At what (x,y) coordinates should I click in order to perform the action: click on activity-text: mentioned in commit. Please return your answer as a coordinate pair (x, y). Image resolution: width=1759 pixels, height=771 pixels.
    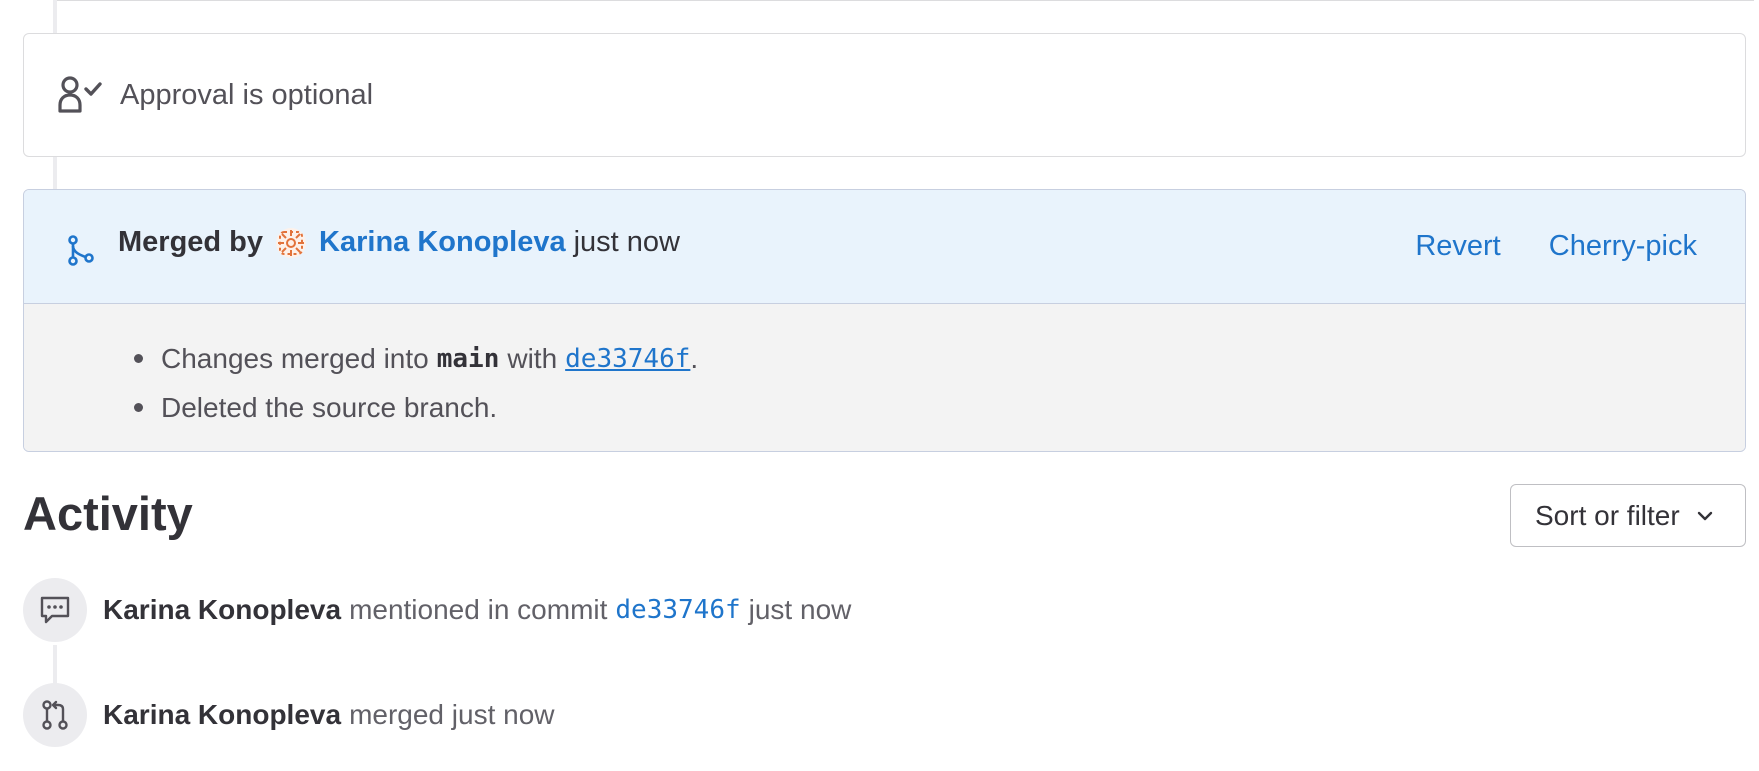
    Looking at the image, I should click on (478, 609).